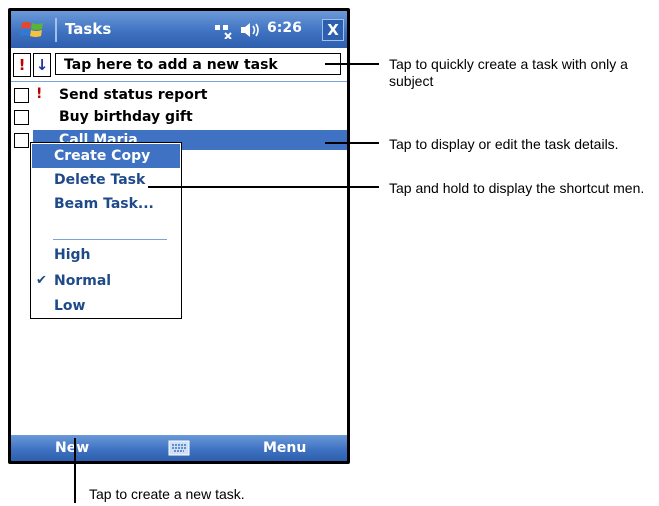 The width and height of the screenshot is (659, 506). Describe the element at coordinates (250, 30) in the screenshot. I see `volume-icon` at that location.